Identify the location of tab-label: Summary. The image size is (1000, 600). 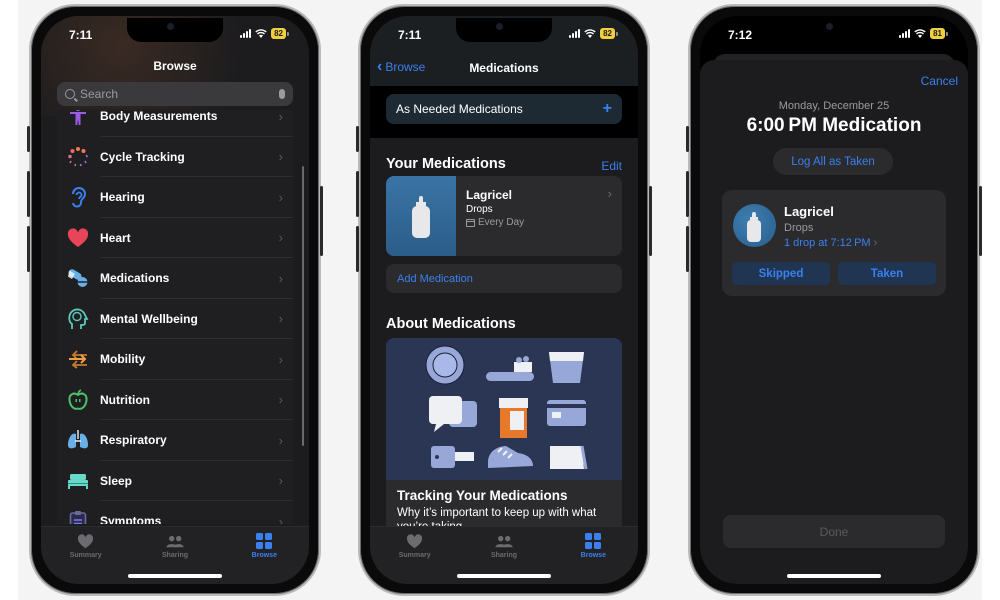
(85, 555).